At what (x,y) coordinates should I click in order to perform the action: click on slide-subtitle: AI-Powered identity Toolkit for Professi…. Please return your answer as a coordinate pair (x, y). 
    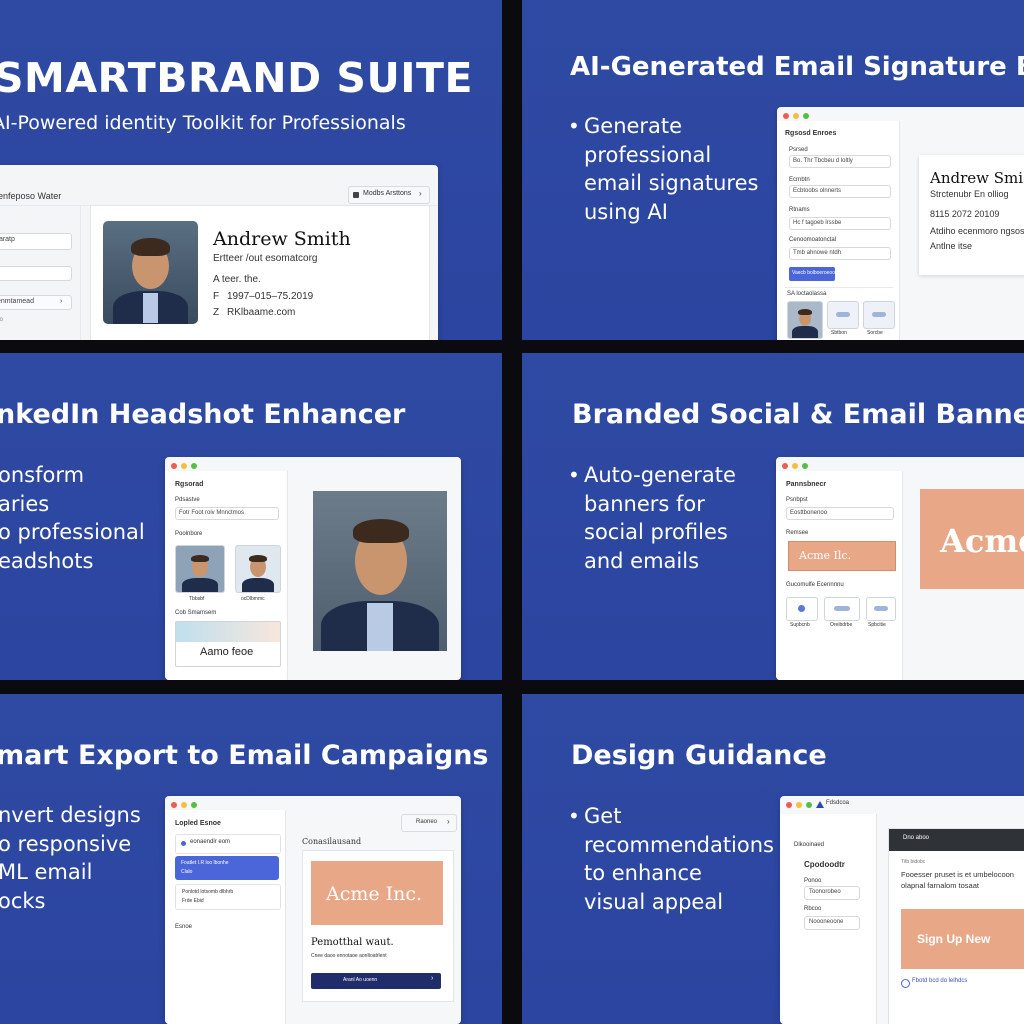
    Looking at the image, I should click on (203, 123).